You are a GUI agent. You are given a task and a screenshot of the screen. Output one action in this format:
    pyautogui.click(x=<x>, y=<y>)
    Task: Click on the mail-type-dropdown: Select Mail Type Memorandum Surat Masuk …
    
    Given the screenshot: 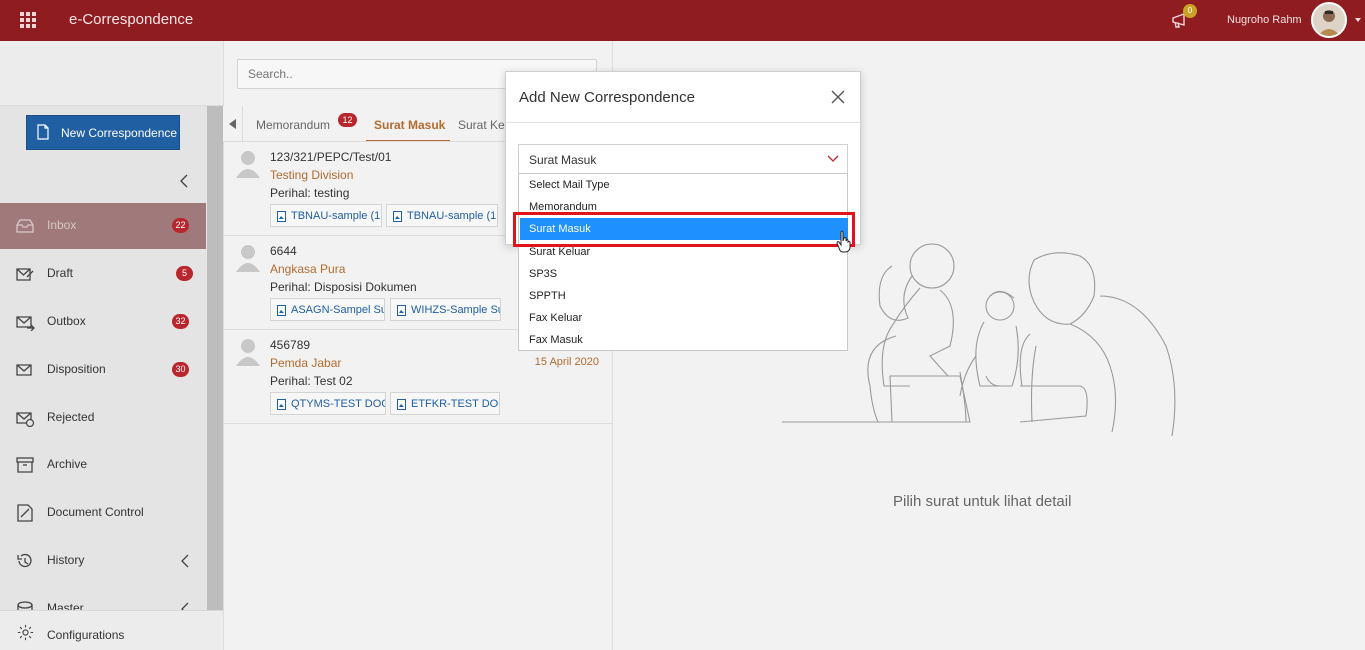 What is the action you would take?
    pyautogui.click(x=683, y=262)
    